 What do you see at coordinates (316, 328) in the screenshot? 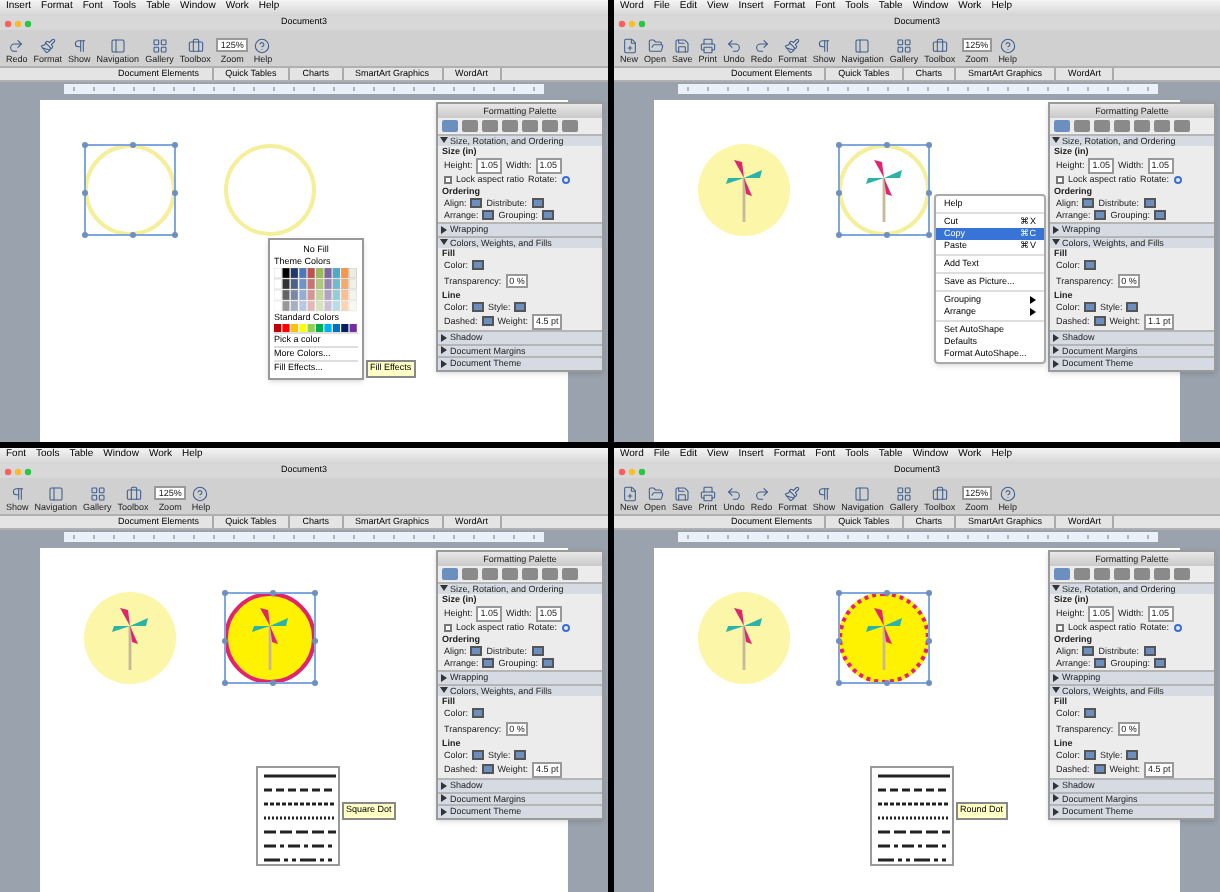
I see `standard-color-row` at bounding box center [316, 328].